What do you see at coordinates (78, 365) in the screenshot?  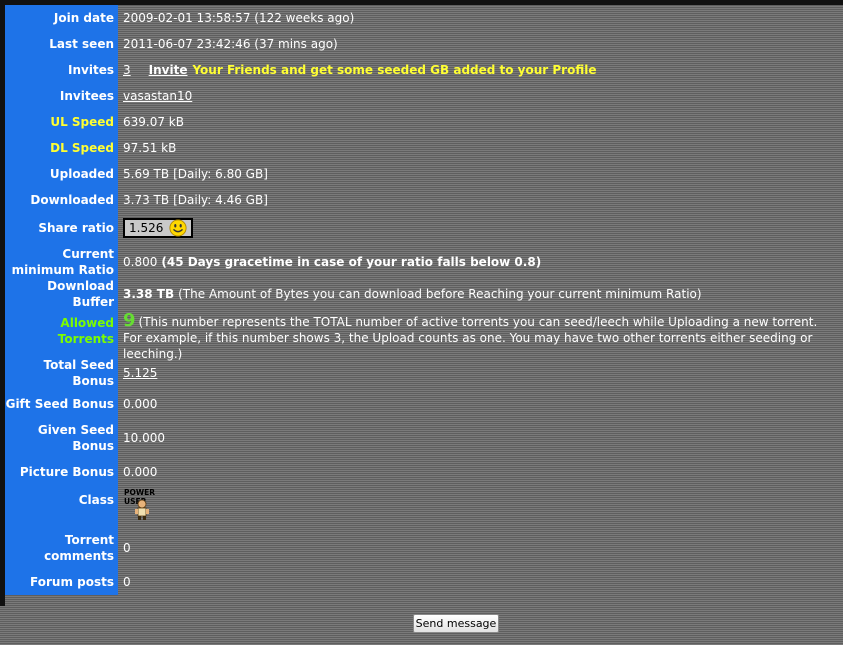 I see `total-seed-bonus-label-line1: Total Seed` at bounding box center [78, 365].